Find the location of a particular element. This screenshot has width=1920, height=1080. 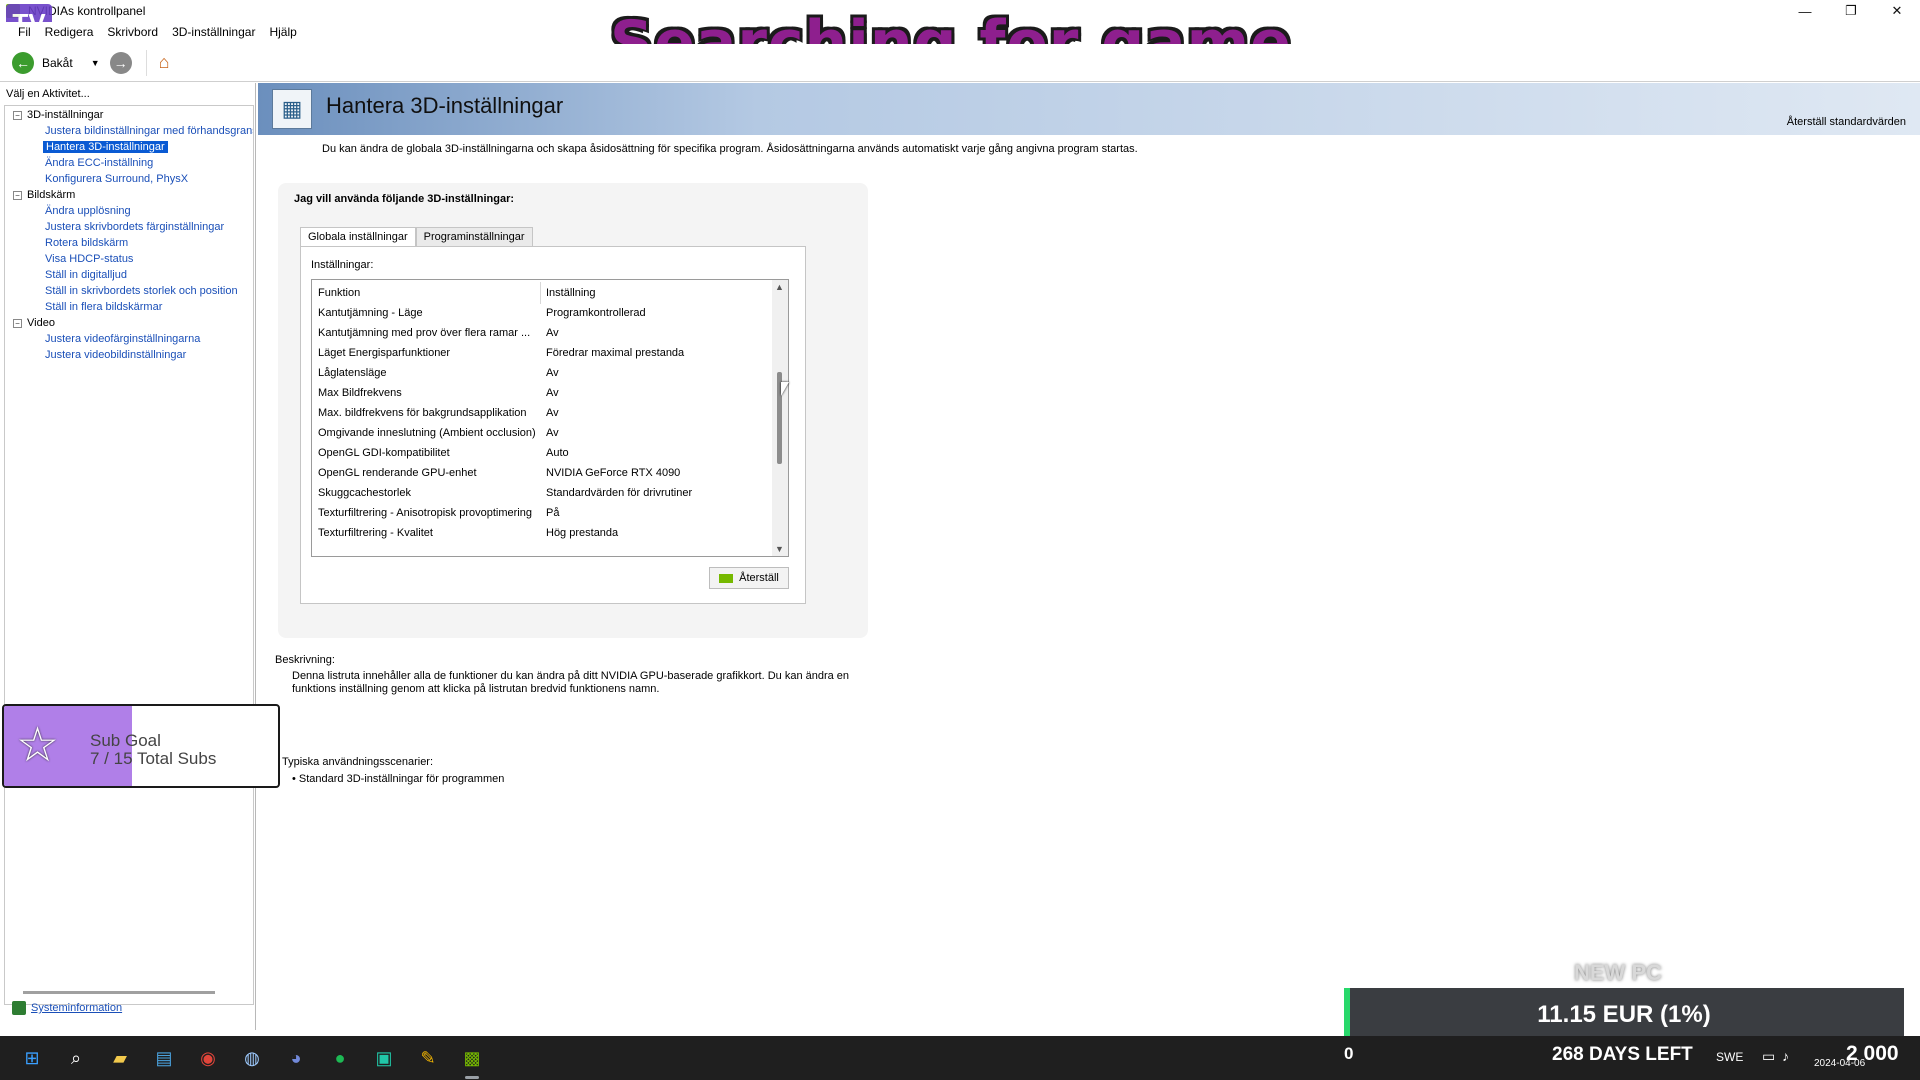

language-indicator: SWE is located at coordinates (1729, 1057).